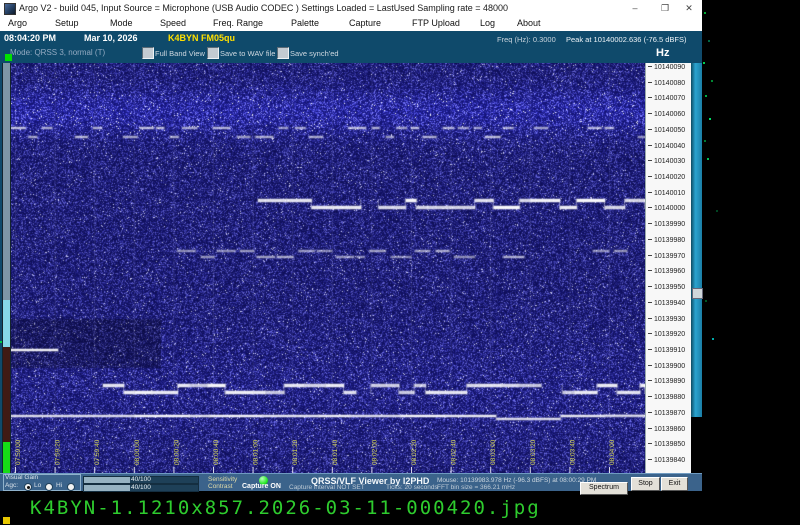  Describe the element at coordinates (248, 53) in the screenshot. I see `checkbox-label: Save to WAV file` at that location.